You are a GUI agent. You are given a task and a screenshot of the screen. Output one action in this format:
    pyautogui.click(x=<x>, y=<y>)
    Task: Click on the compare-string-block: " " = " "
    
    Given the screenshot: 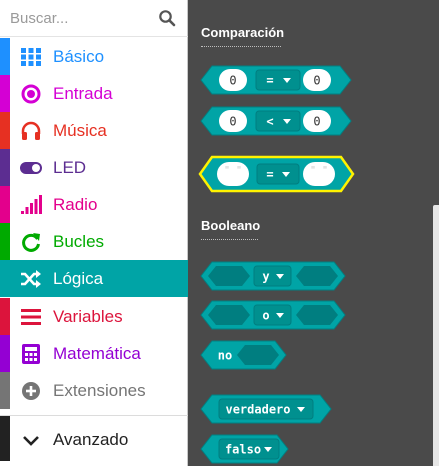 What is the action you would take?
    pyautogui.click(x=276, y=174)
    